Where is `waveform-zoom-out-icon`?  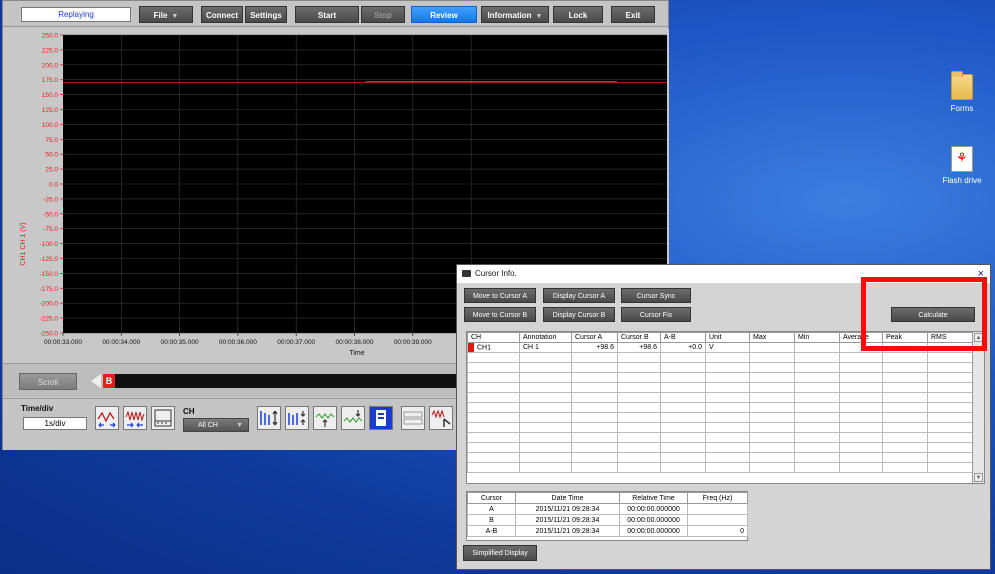 waveform-zoom-out-icon is located at coordinates (107, 418).